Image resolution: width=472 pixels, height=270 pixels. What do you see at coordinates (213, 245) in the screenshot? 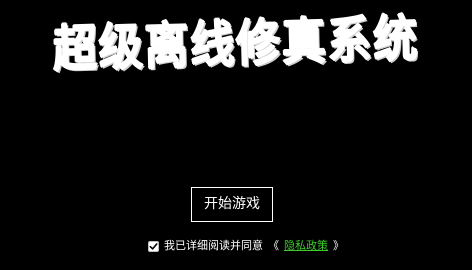
I see `agreement-text: 我已详细阅读并同意` at bounding box center [213, 245].